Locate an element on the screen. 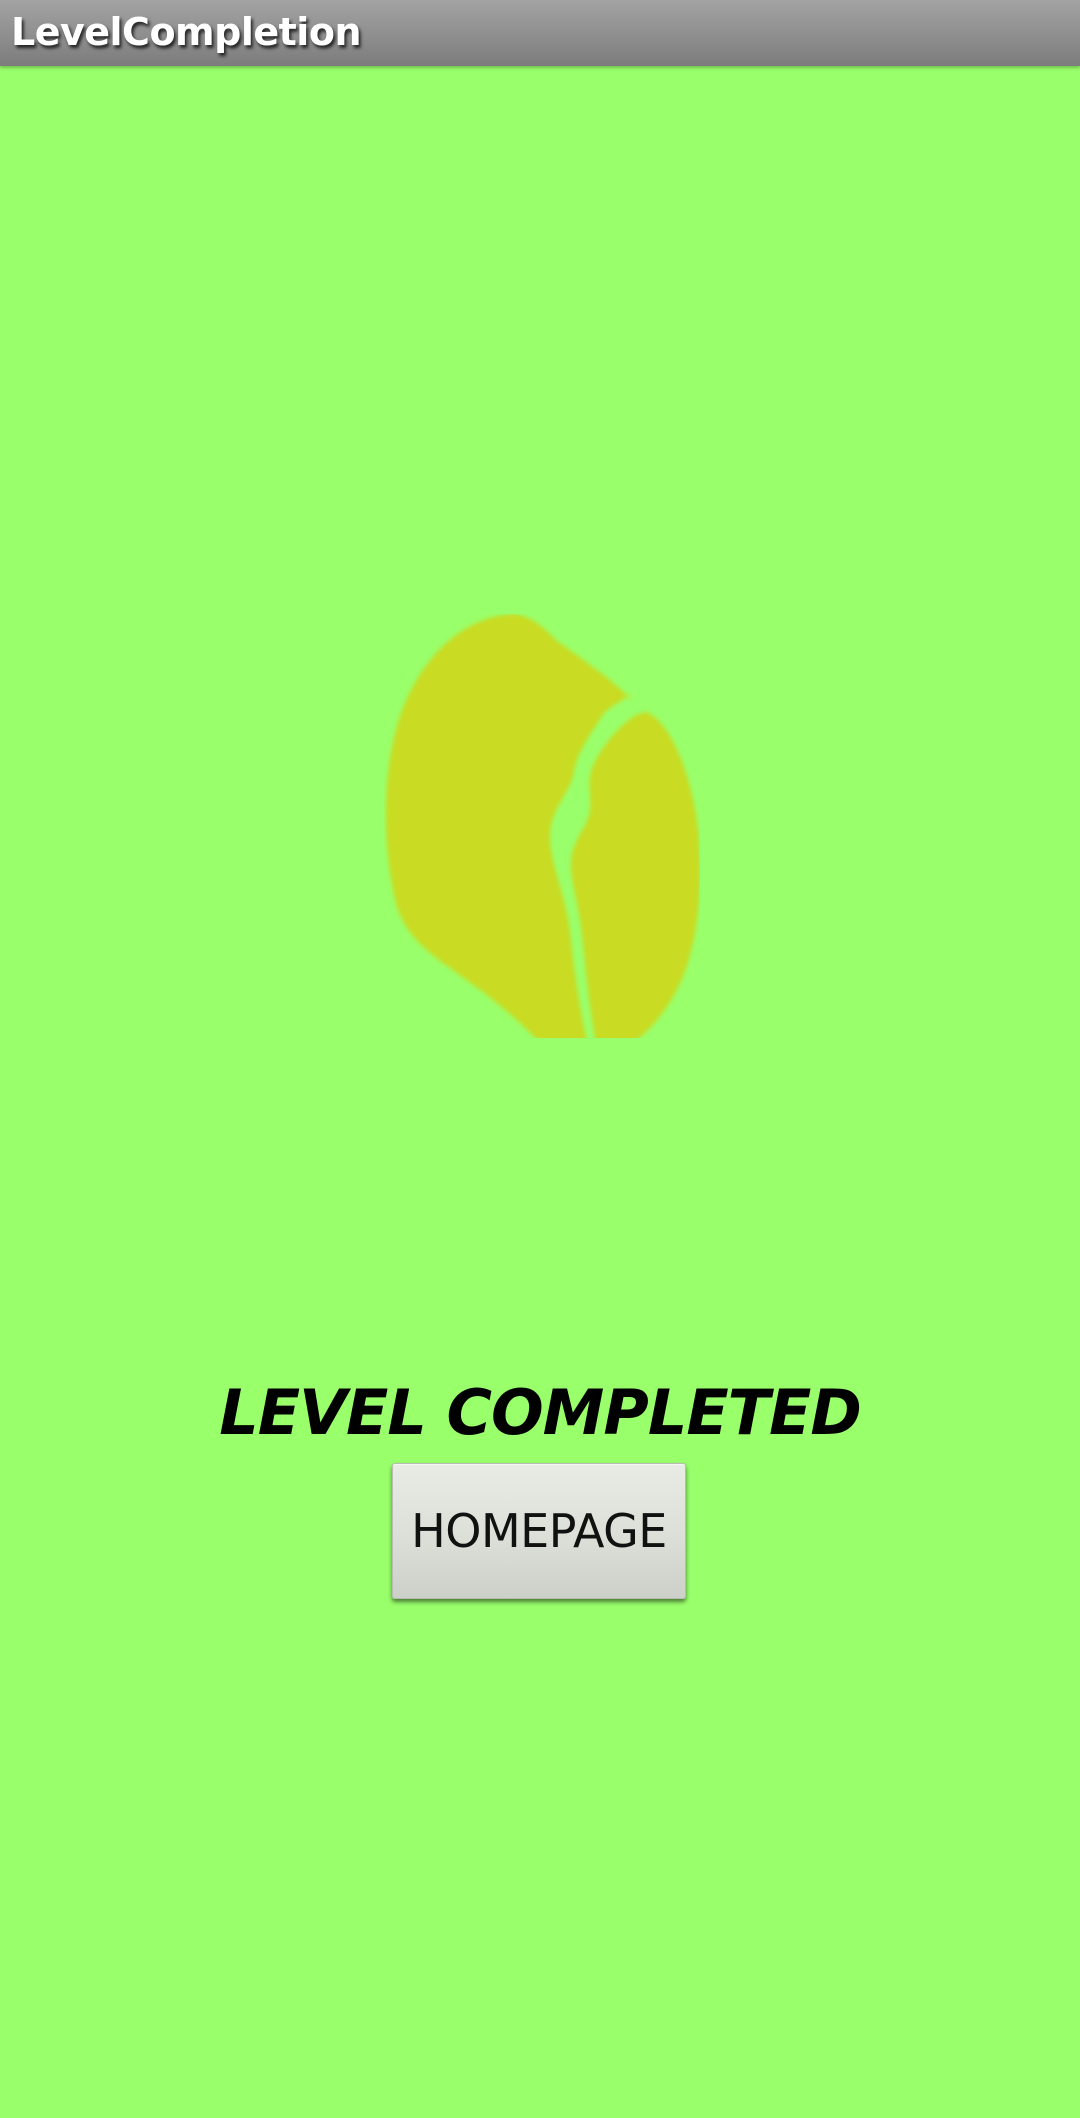 The width and height of the screenshot is (1080, 2118). homepage-button: HOMEPAGE is located at coordinates (539, 1531).